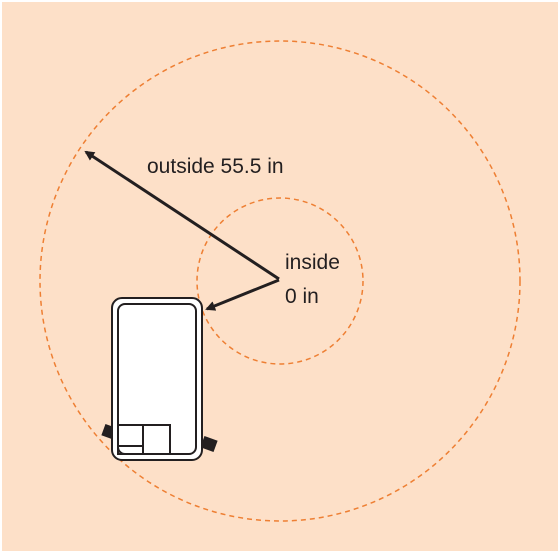 Image resolution: width=560 pixels, height=558 pixels. What do you see at coordinates (312, 262) in the screenshot?
I see `inner-radius-label-line1: inside` at bounding box center [312, 262].